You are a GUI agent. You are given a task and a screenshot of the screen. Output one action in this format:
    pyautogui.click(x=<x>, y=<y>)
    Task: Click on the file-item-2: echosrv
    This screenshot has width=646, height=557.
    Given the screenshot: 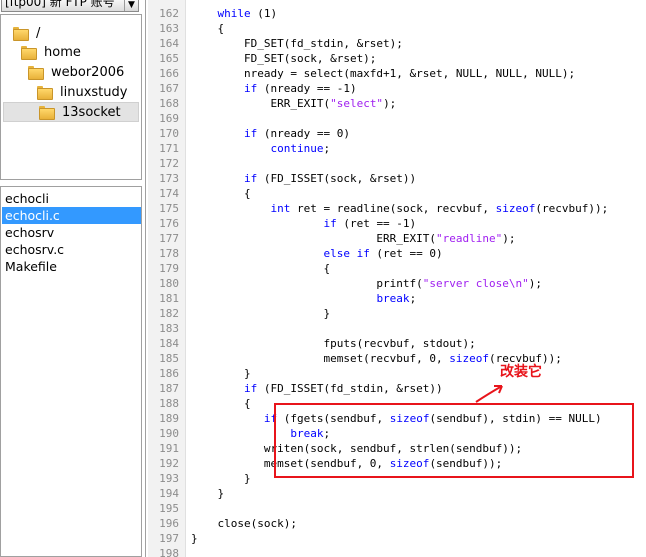 What is the action you would take?
    pyautogui.click(x=71, y=232)
    